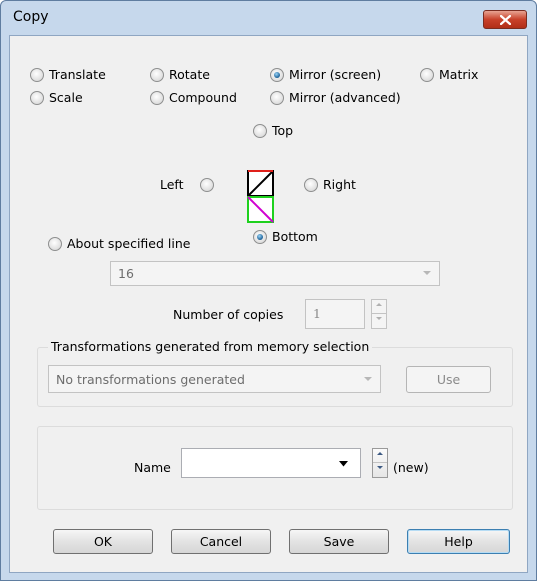 The height and width of the screenshot is (581, 537). I want to click on radio-top, so click(260, 131).